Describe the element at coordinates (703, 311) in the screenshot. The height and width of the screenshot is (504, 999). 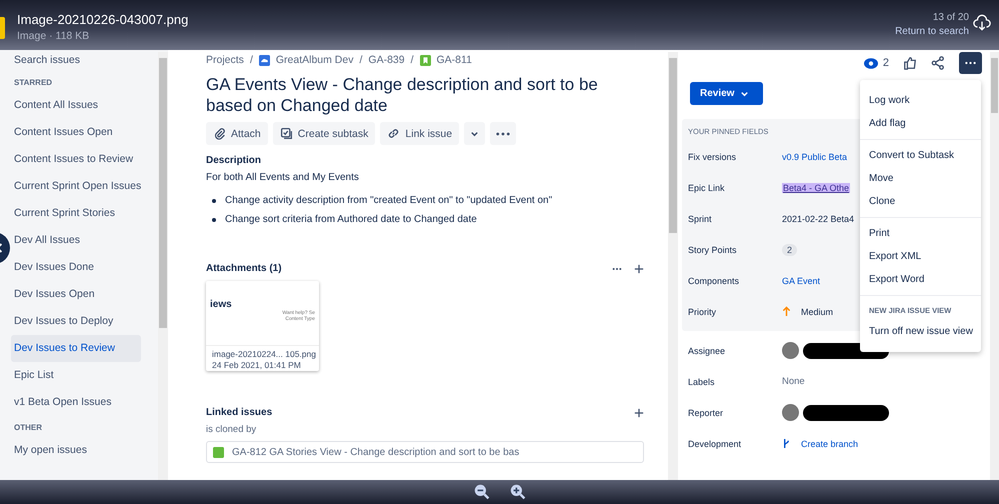
I see `field-label: Priority` at that location.